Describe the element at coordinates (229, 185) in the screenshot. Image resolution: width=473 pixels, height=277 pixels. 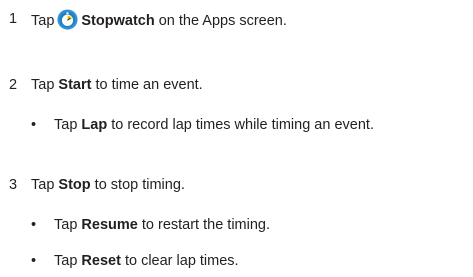
I see `step-3: 3 Tap Stop to stop timing.` at that location.